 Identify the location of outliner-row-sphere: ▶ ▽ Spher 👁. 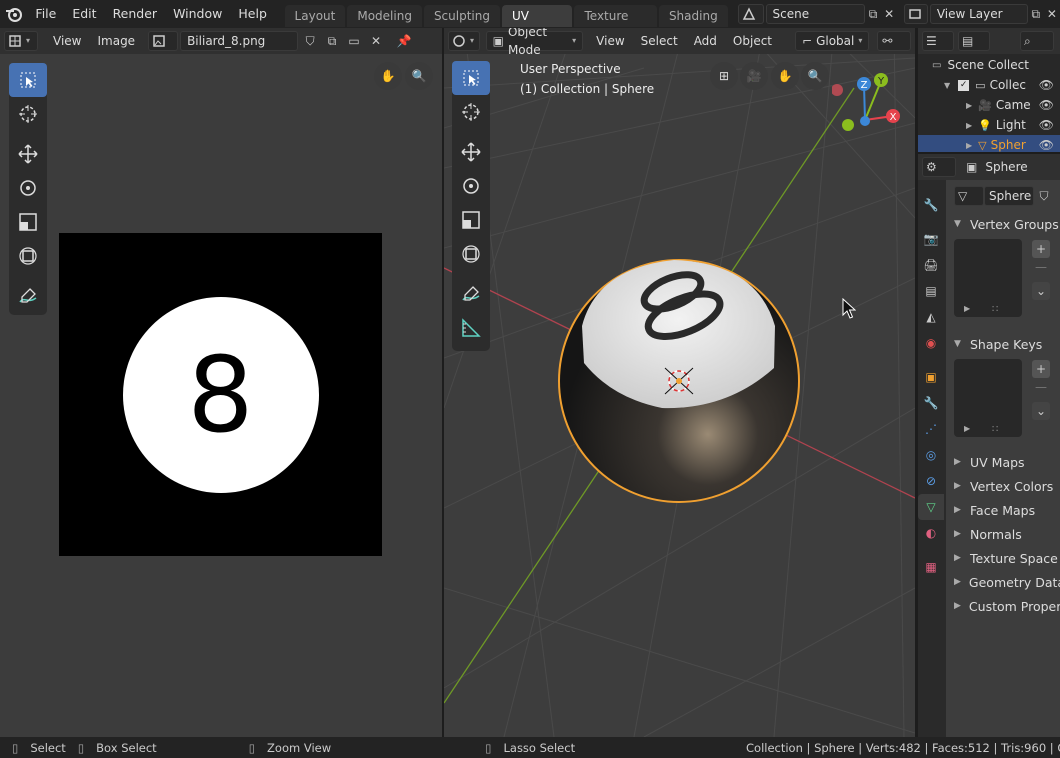
(989, 143).